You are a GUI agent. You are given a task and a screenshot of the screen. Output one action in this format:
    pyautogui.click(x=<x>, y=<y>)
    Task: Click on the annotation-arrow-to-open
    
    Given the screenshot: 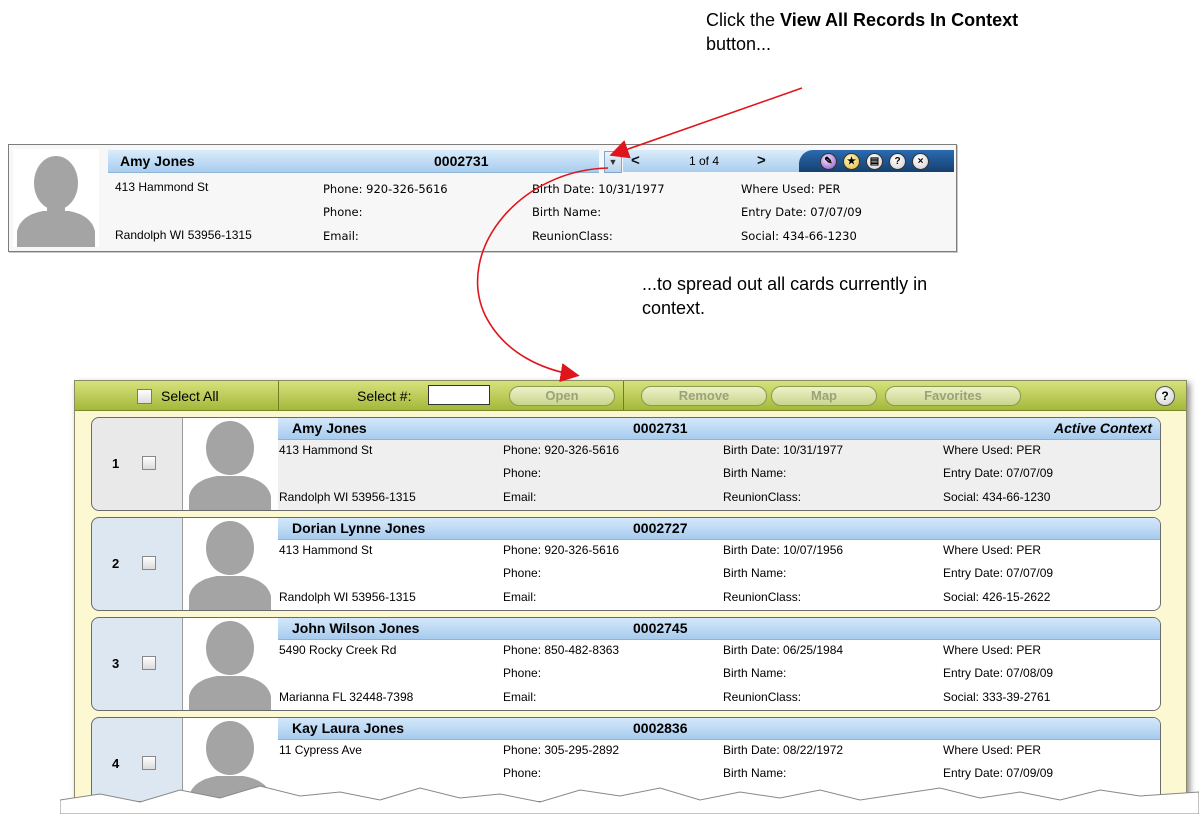 What is the action you would take?
    pyautogui.click(x=542, y=275)
    